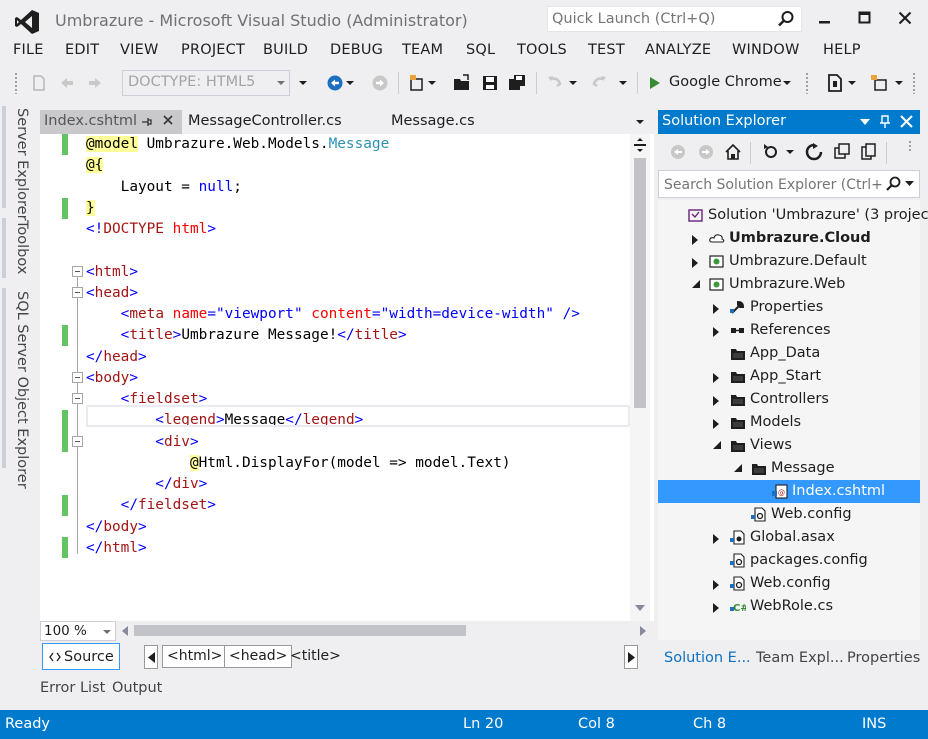 The height and width of the screenshot is (739, 928). I want to click on tree-item: App_Start, so click(789, 376).